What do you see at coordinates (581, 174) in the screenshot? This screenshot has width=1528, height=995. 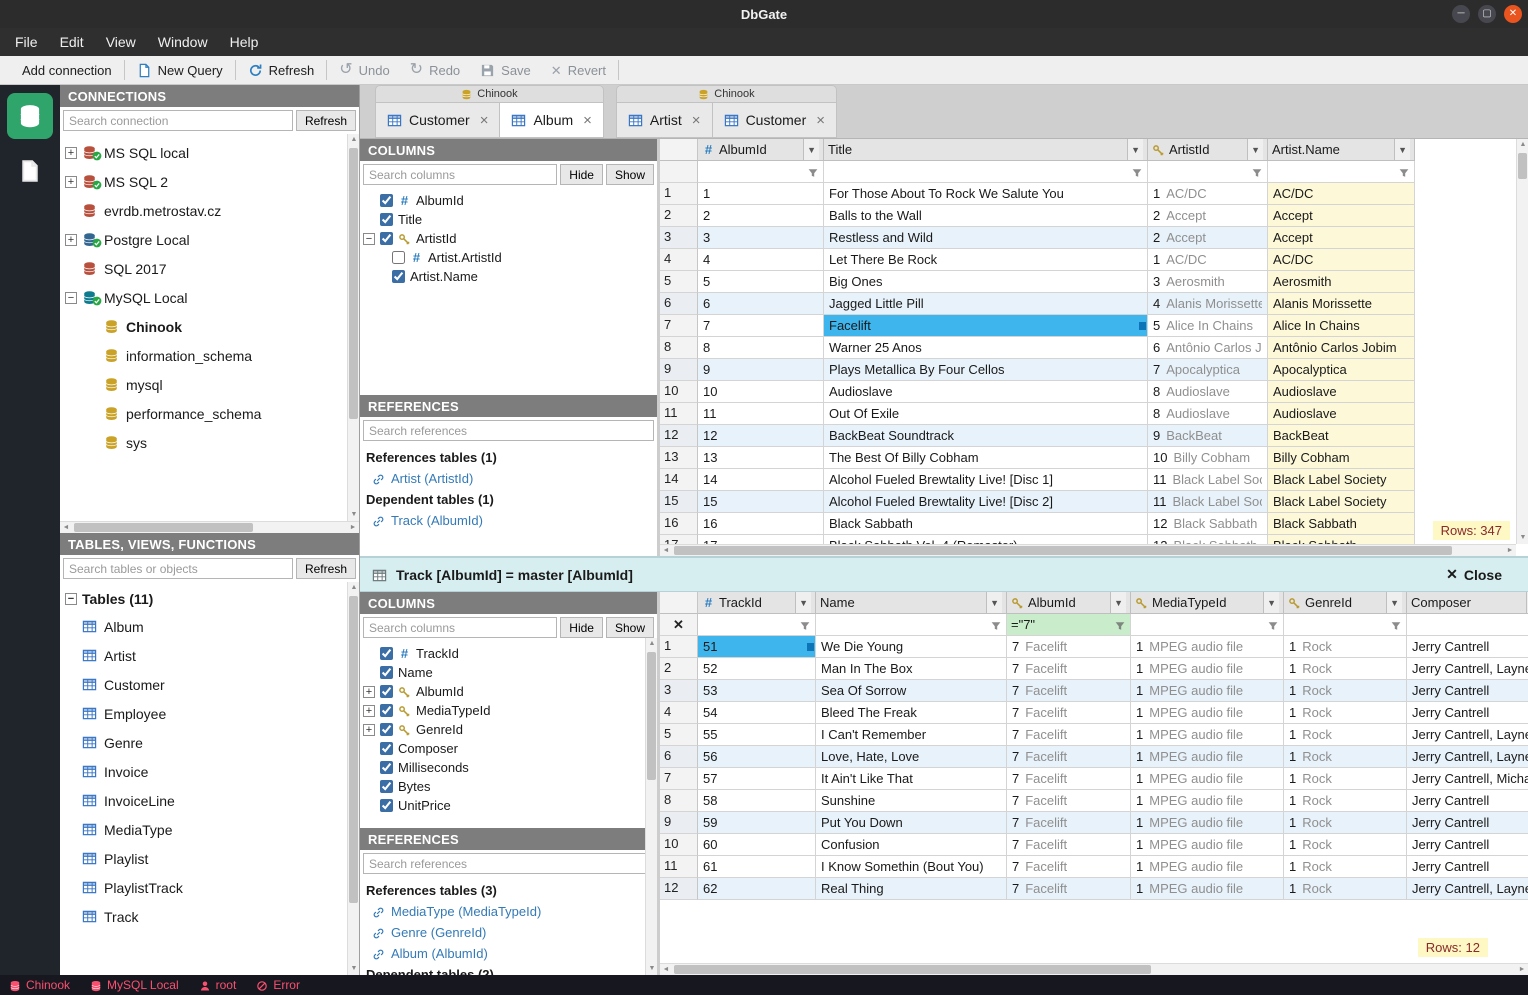 I see `album-hide-button: Hide` at bounding box center [581, 174].